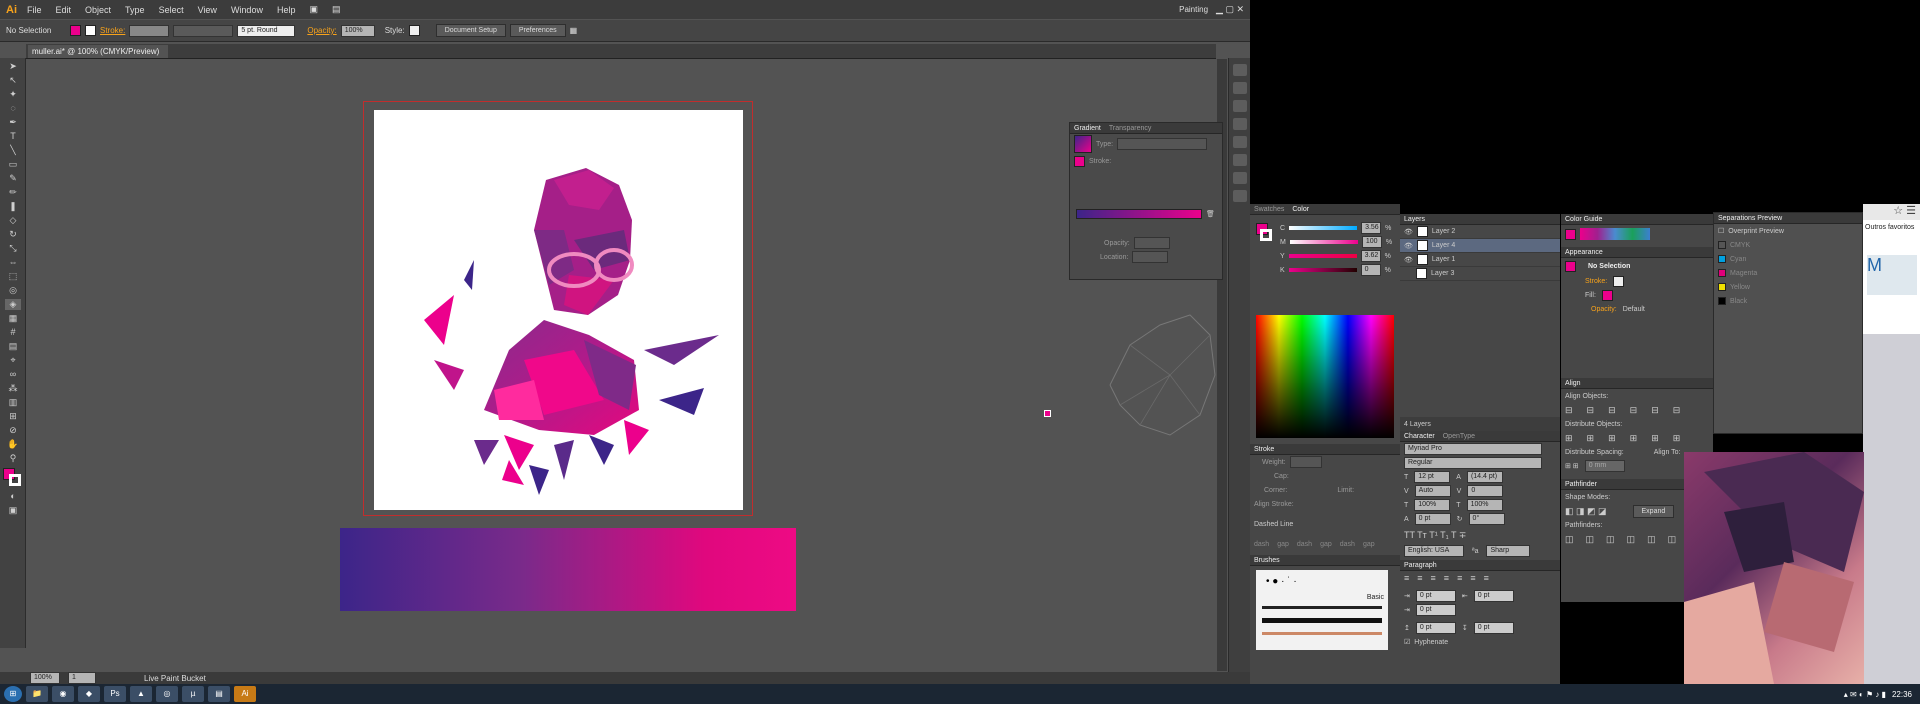 Image resolution: width=1920 pixels, height=704 pixels. What do you see at coordinates (112, 30) in the screenshot?
I see `stroke-label: Stroke:` at bounding box center [112, 30].